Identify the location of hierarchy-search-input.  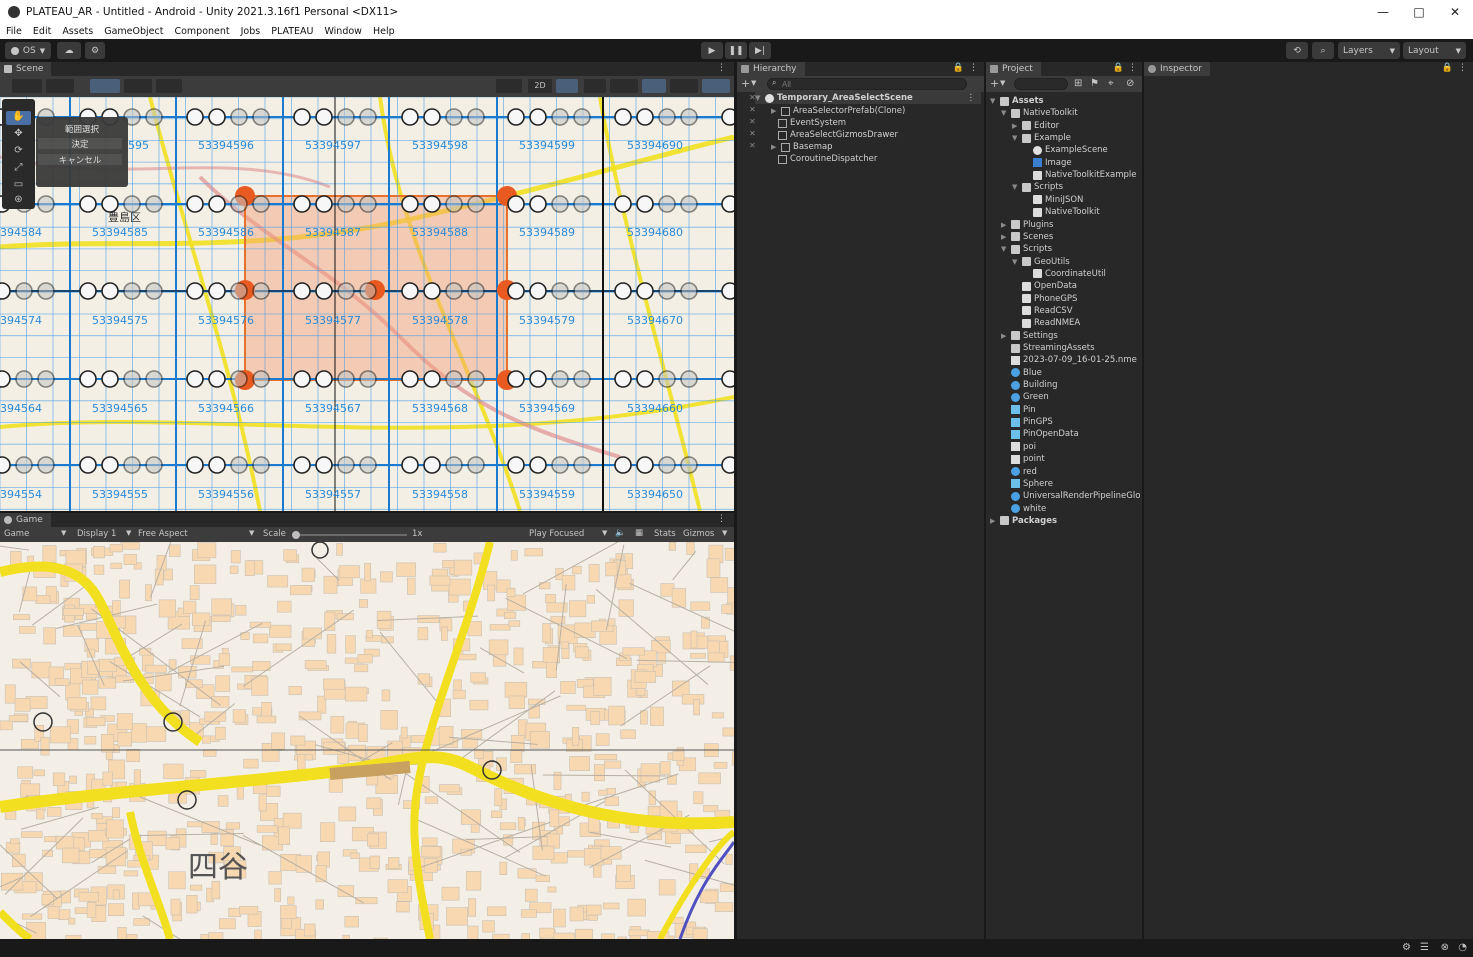
(867, 84).